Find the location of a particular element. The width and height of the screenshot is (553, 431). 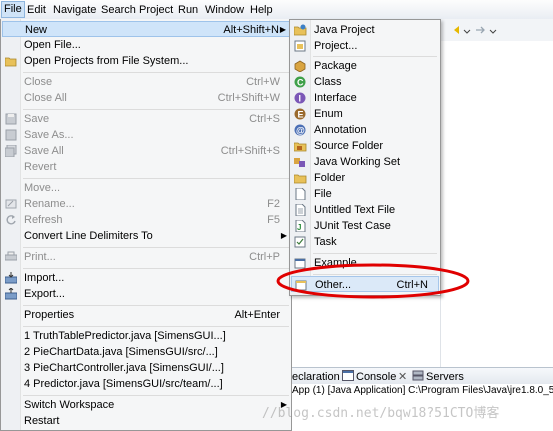

menu-item-properties: Properties Alt+Enter is located at coordinates (146, 315).